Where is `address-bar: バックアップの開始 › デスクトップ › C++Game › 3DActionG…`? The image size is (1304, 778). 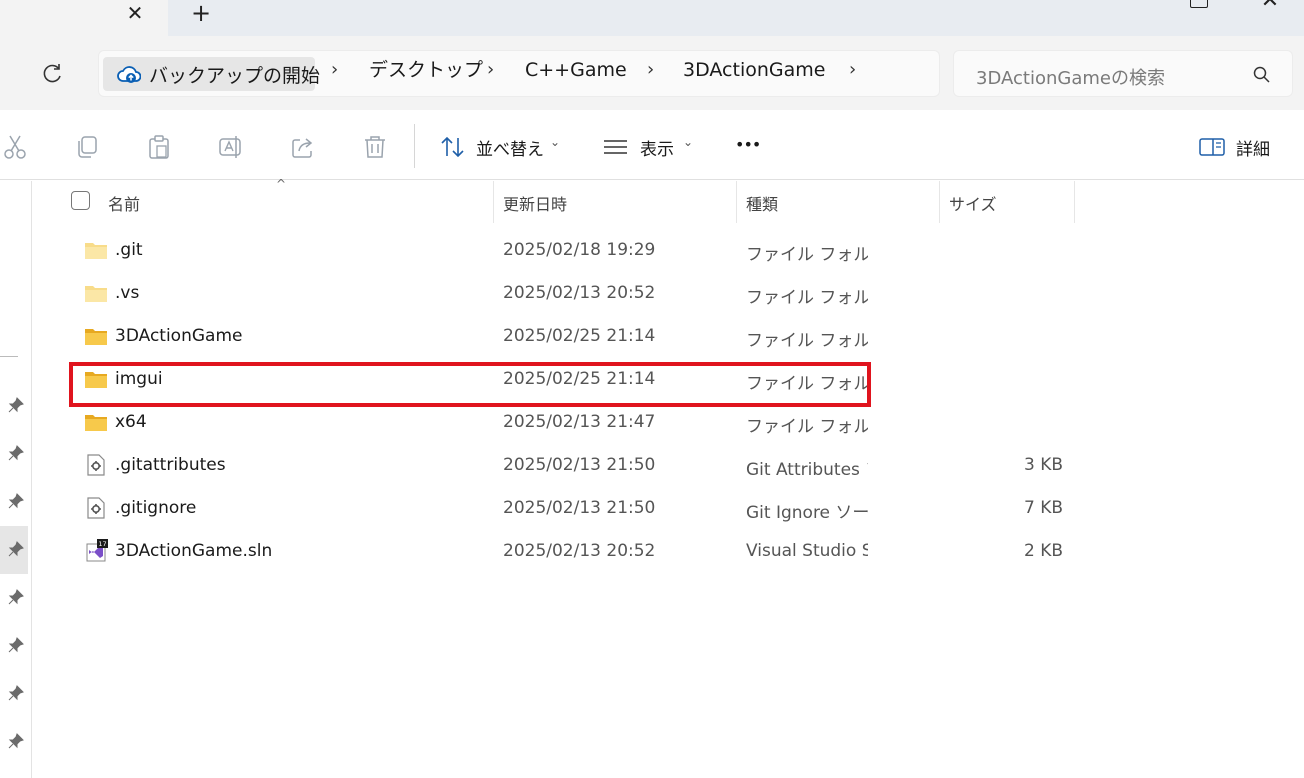 address-bar: バックアップの開始 › デスクトップ › C++Game › 3DActionG… is located at coordinates (519, 73).